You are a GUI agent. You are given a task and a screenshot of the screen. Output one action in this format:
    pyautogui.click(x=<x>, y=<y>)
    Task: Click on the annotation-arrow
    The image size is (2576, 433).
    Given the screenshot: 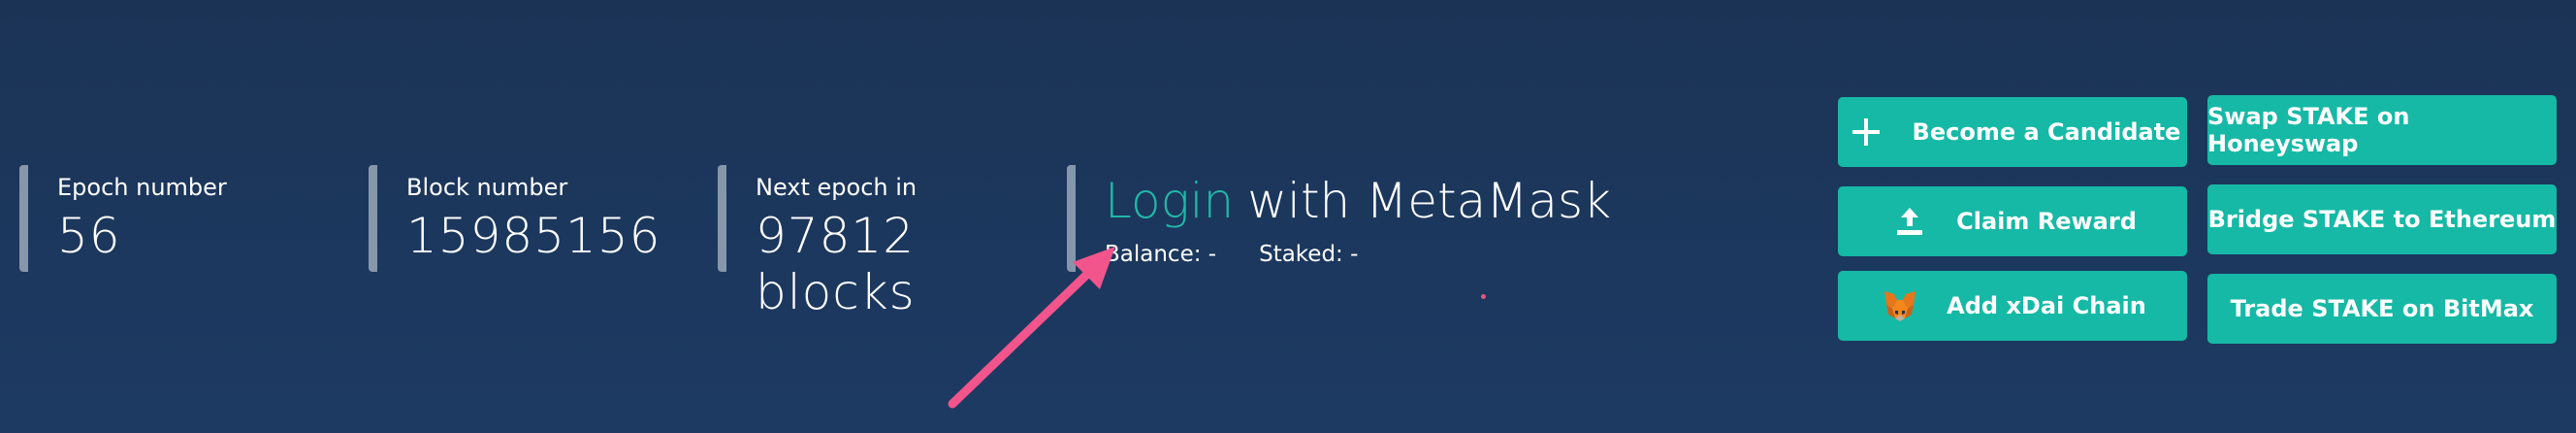 What is the action you would take?
    pyautogui.click(x=1031, y=328)
    